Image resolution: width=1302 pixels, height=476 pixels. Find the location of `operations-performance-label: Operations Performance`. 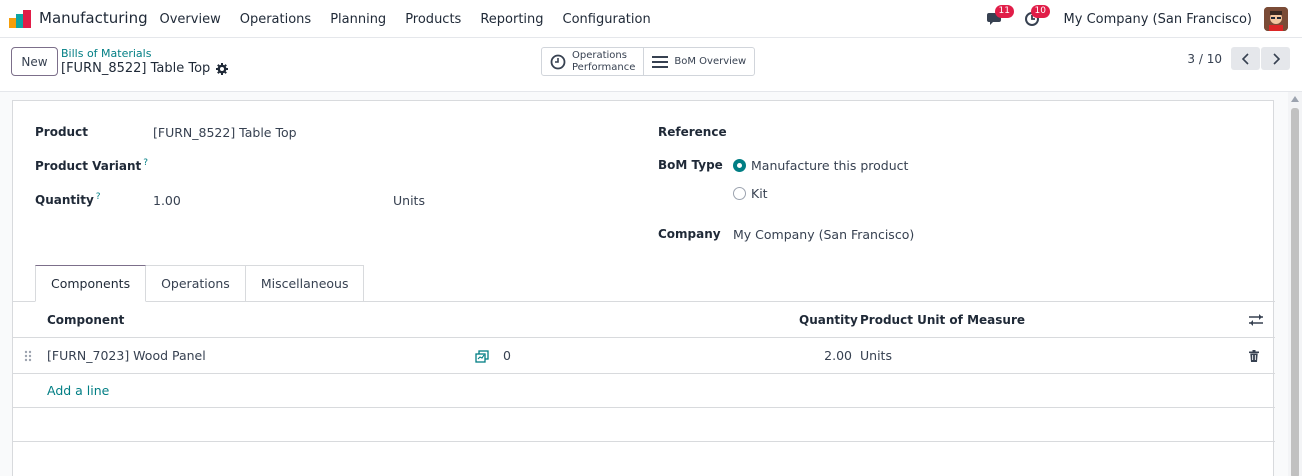

operations-performance-label: Operations Performance is located at coordinates (603, 62).